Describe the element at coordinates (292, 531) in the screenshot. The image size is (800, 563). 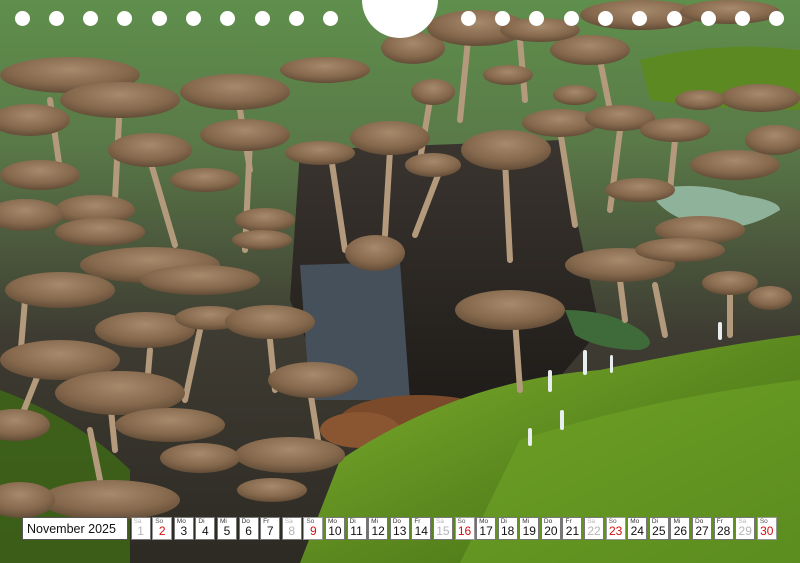
I see `day-number: 8` at that location.